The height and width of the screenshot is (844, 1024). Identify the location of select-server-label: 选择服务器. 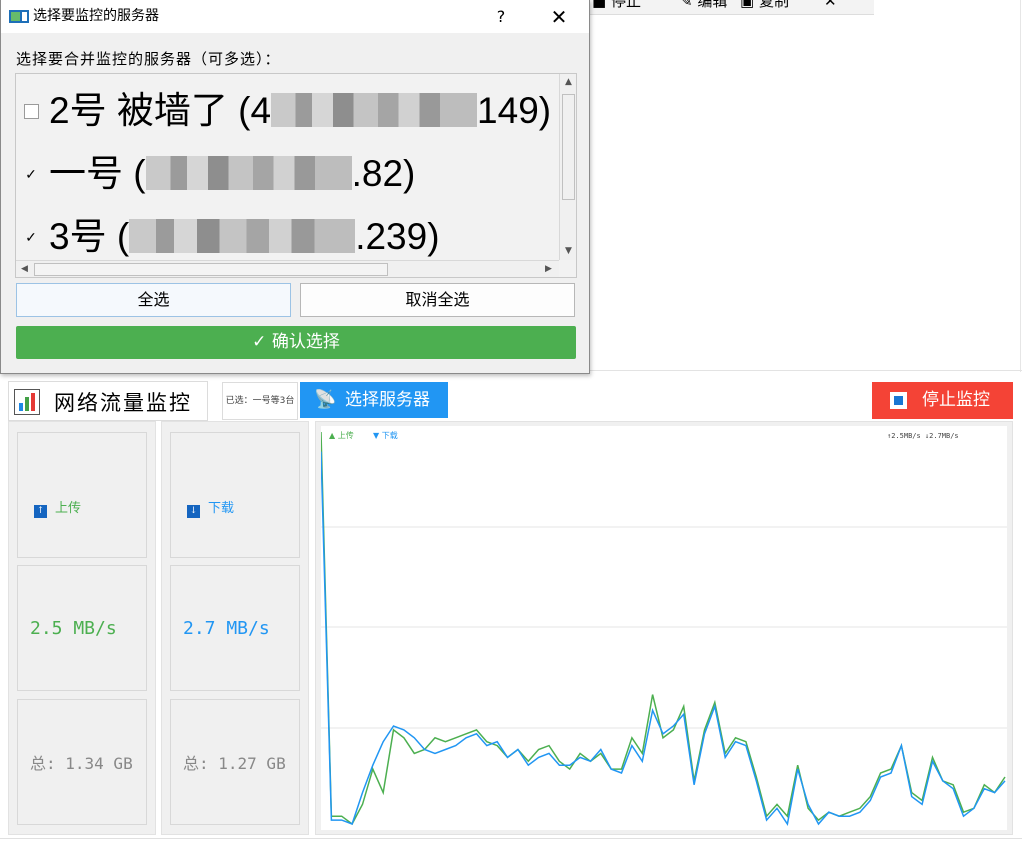
(387, 400).